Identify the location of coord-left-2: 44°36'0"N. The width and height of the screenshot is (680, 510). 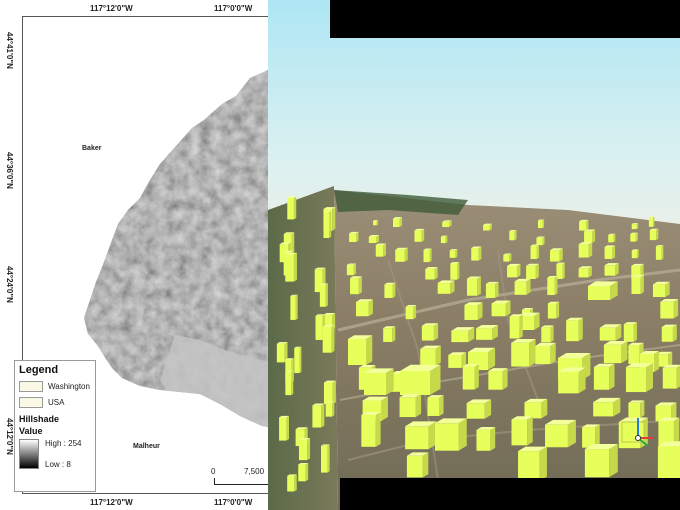
(9, 170).